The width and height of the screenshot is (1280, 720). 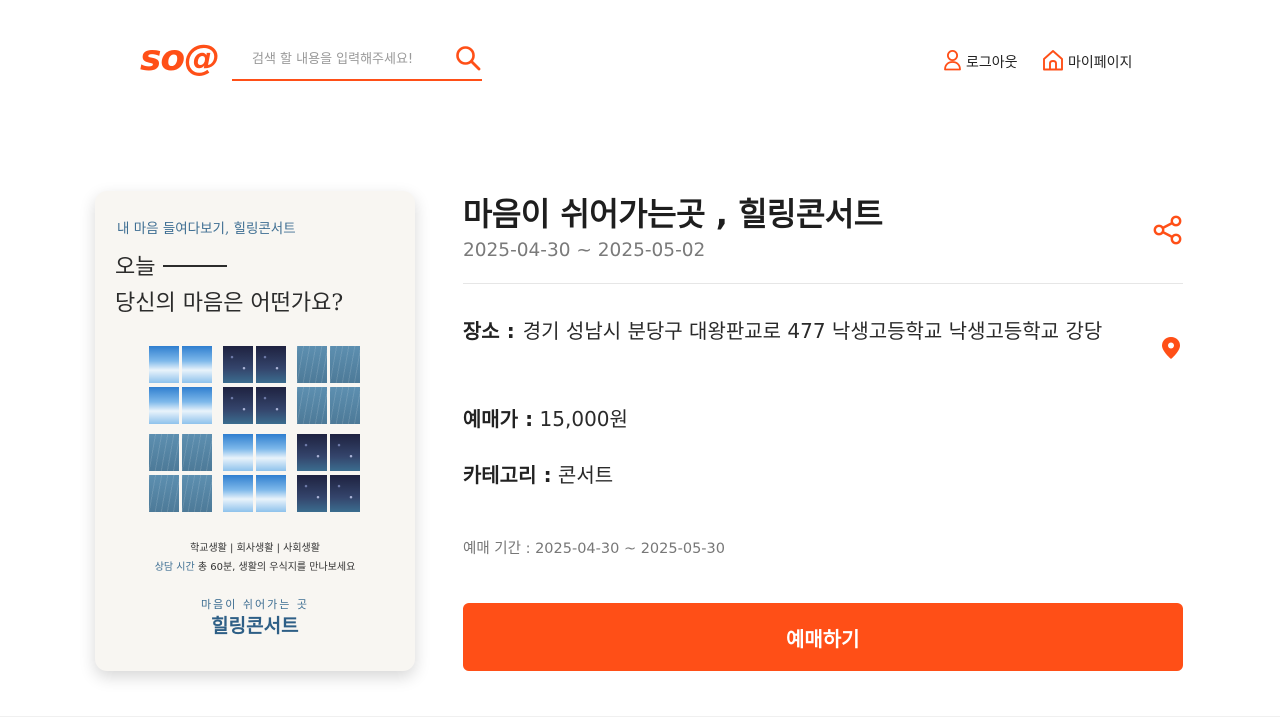 What do you see at coordinates (229, 303) in the screenshot?
I see `poster-headline-2: 당신의 마음은 어떤가요?` at bounding box center [229, 303].